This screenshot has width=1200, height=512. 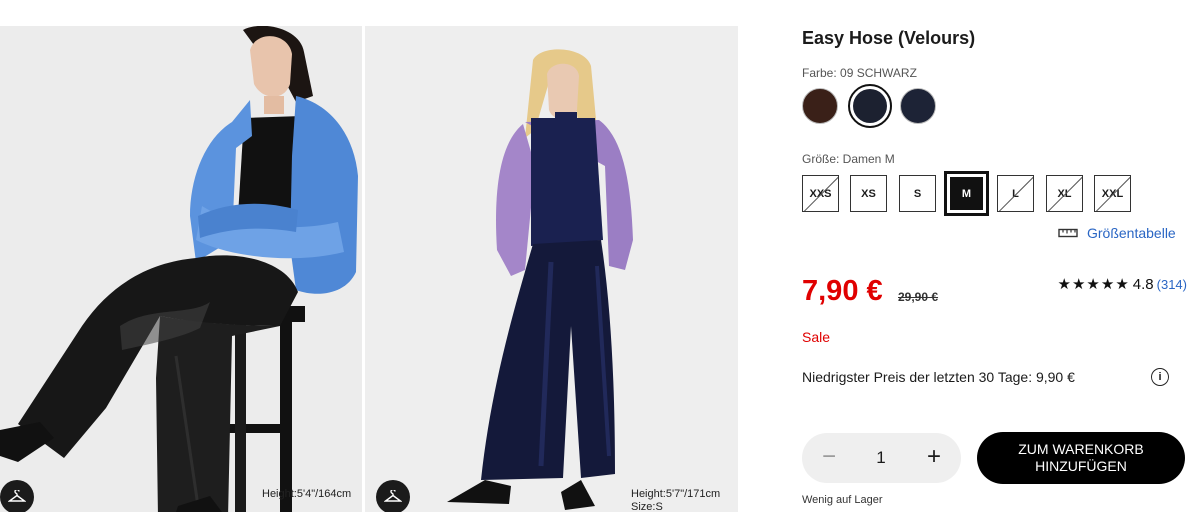 I want to click on size-option-xl: XL, so click(x=1064, y=193).